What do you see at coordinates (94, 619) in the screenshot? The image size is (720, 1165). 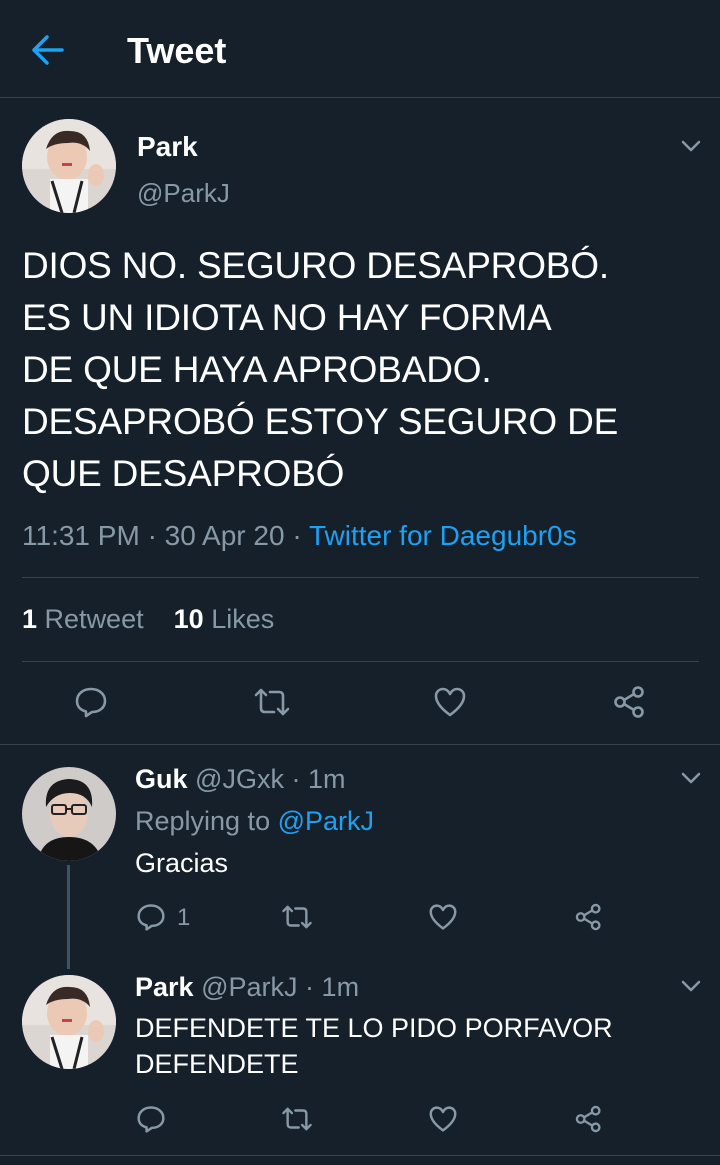 I see `retweet-label: Retweet` at bounding box center [94, 619].